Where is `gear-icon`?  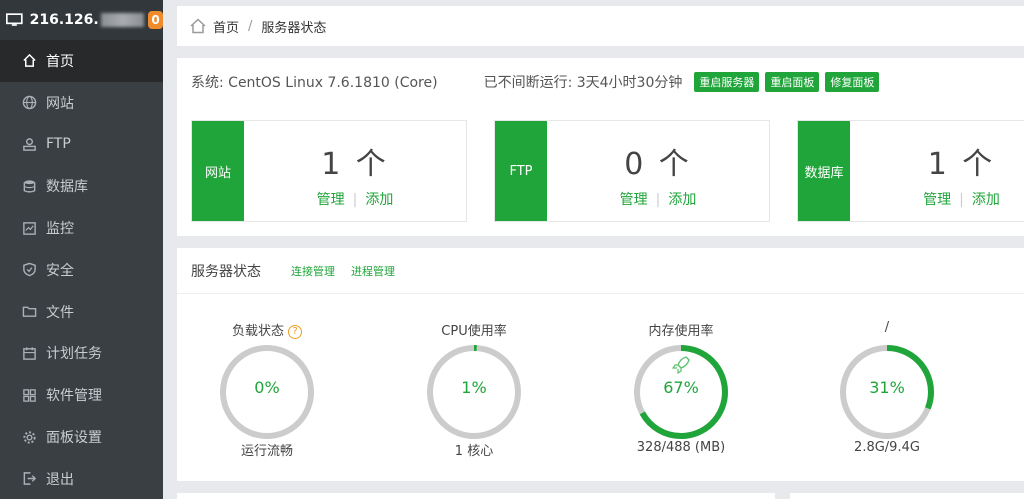 gear-icon is located at coordinates (29, 437).